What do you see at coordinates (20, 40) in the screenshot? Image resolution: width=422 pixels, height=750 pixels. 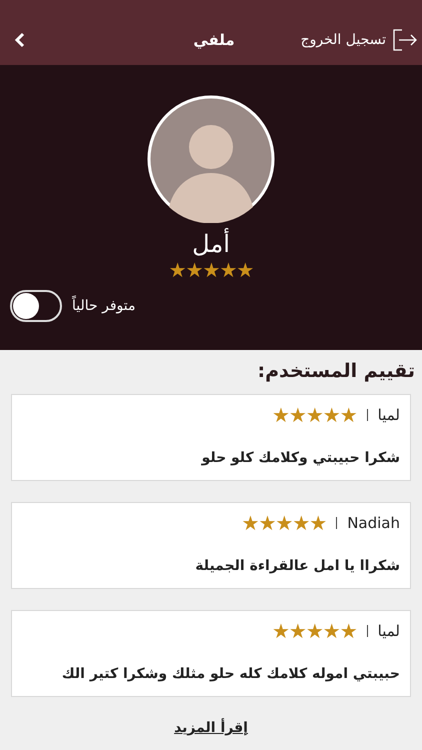 I see `back-chevron-icon` at bounding box center [20, 40].